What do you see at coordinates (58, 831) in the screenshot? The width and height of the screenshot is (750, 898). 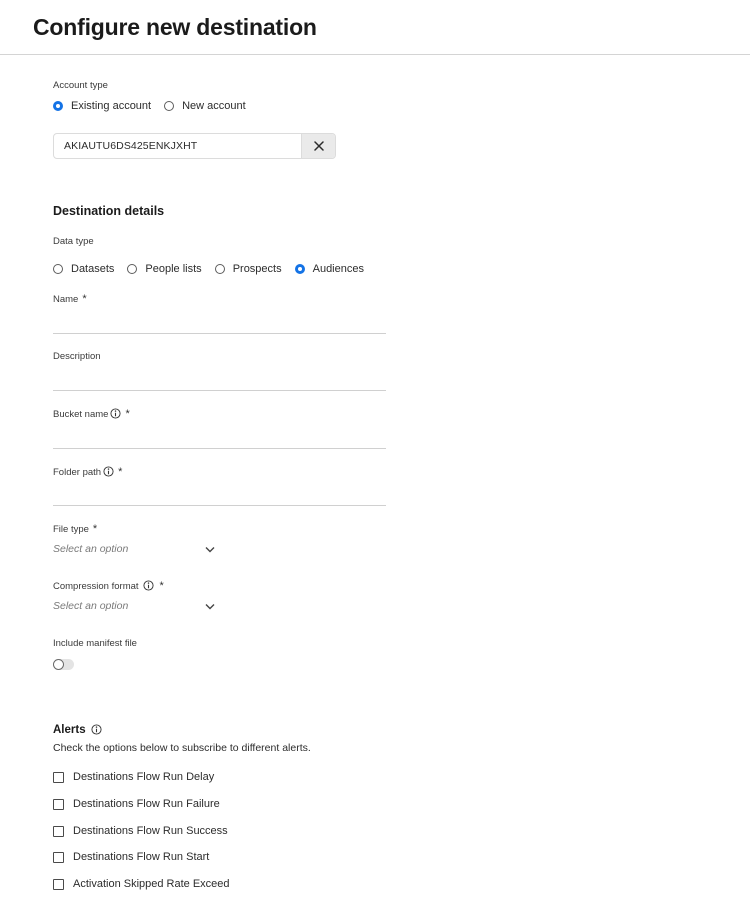 I see `checkbox-flow-run-success` at bounding box center [58, 831].